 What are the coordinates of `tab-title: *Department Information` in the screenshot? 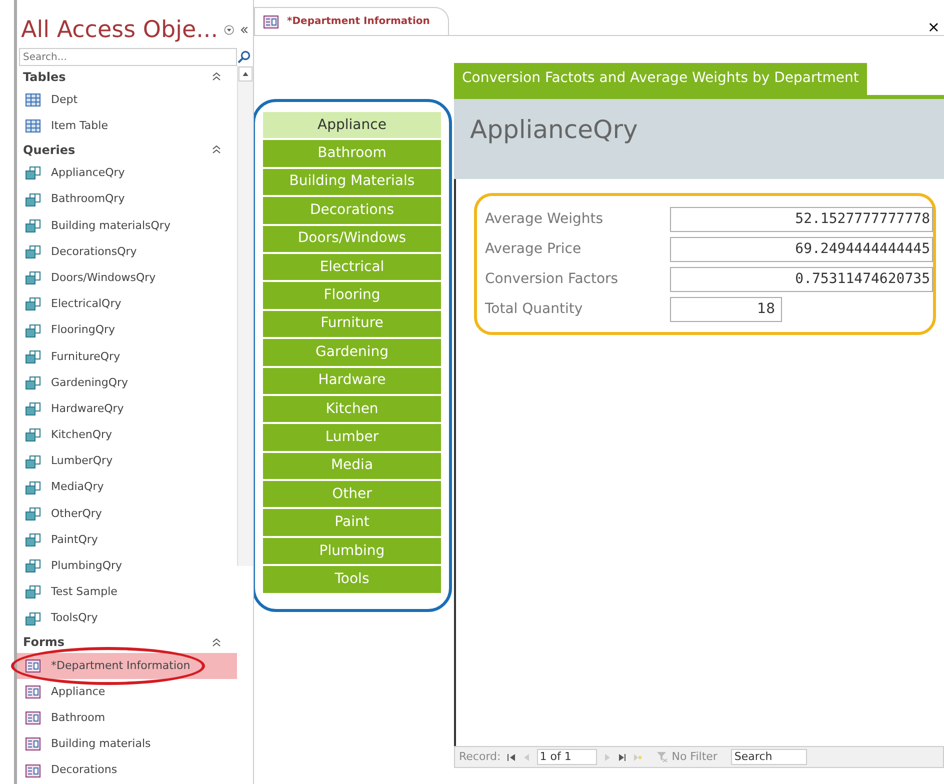 It's located at (358, 22).